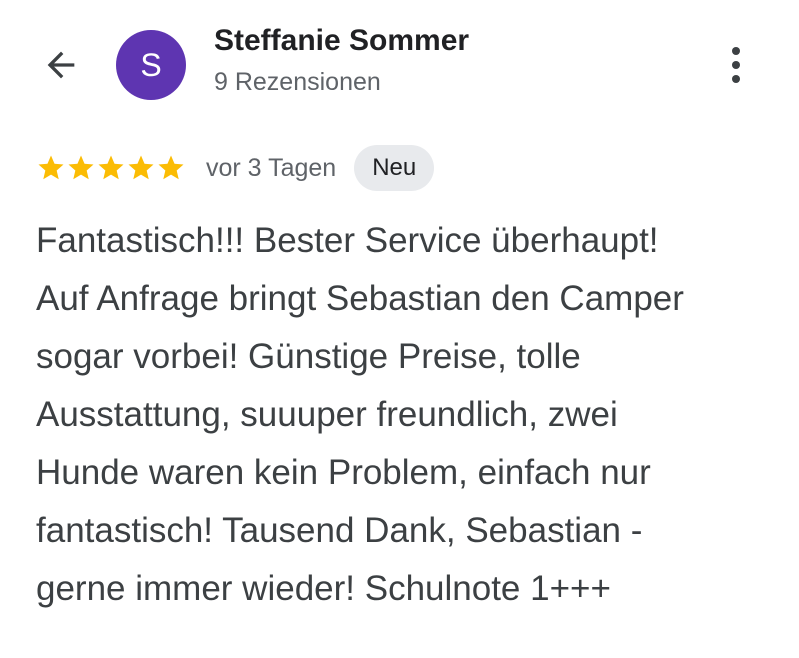 This screenshot has height=658, width=799. I want to click on review-text-line: Auf Anfrage bringt Sebastian den Camper, so click(360, 298).